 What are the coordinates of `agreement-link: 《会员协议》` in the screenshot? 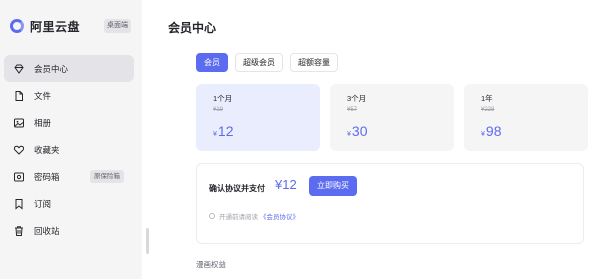 It's located at (279, 216).